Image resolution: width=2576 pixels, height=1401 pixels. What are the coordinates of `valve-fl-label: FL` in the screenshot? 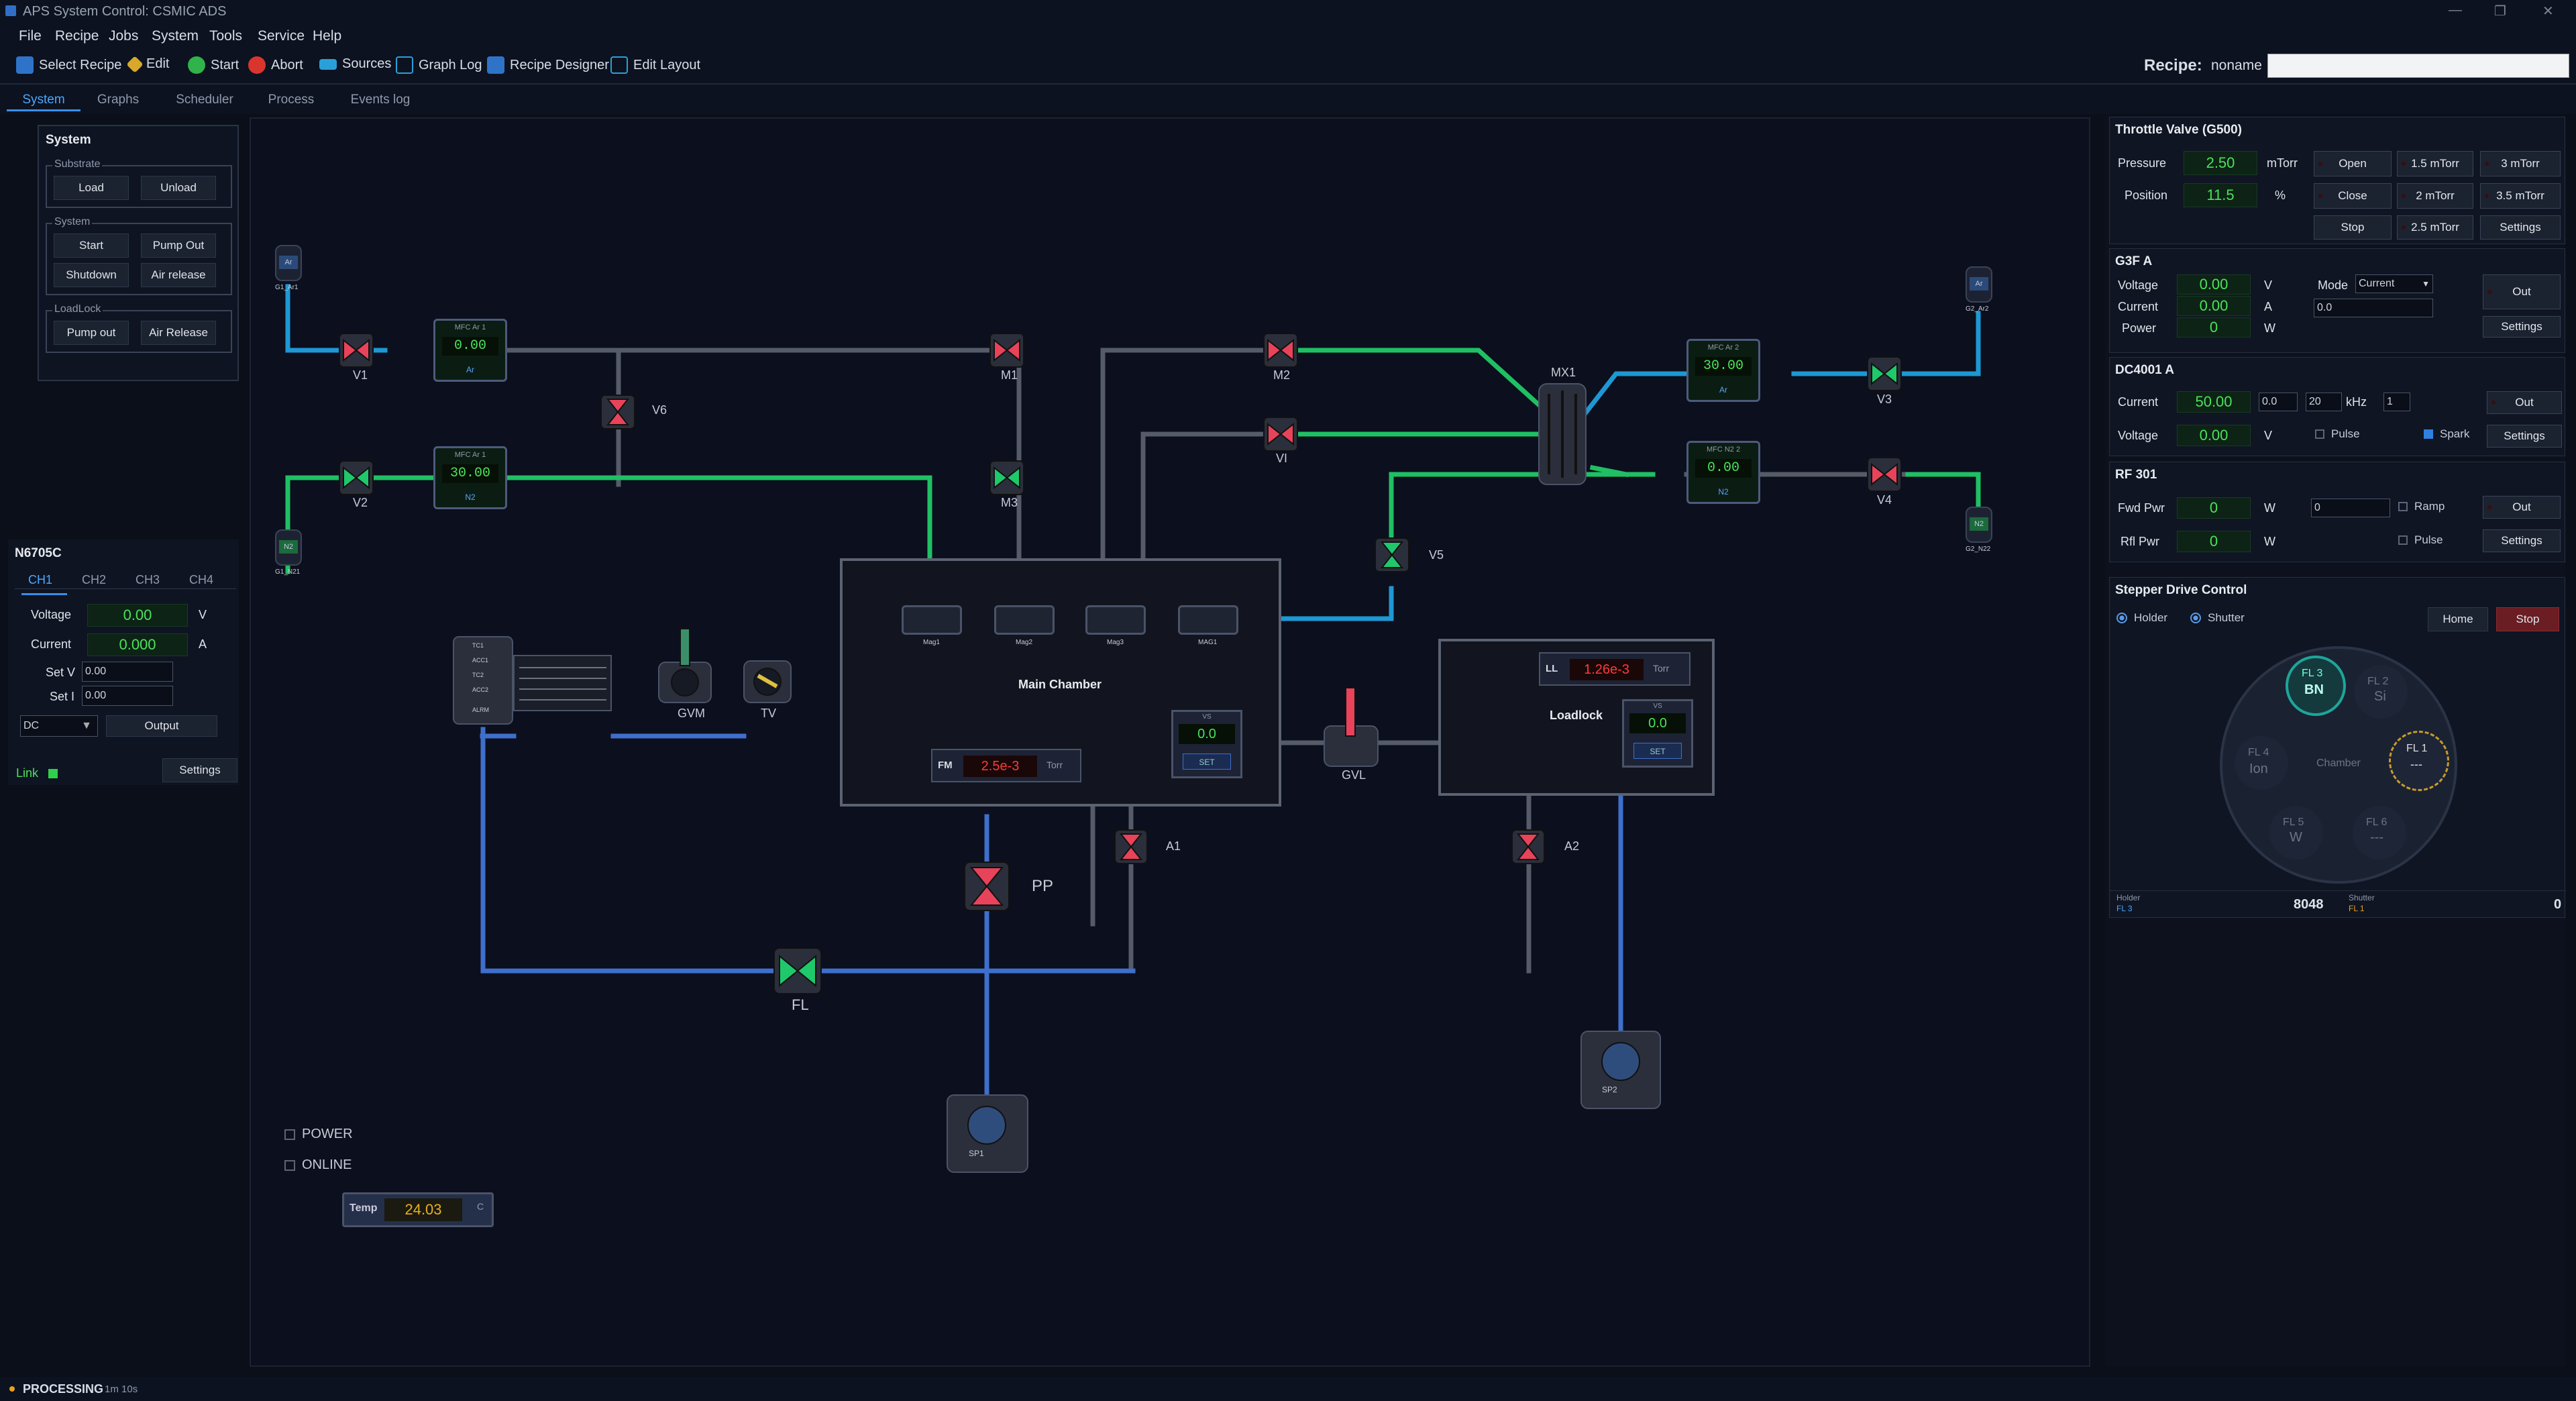 It's located at (800, 1005).